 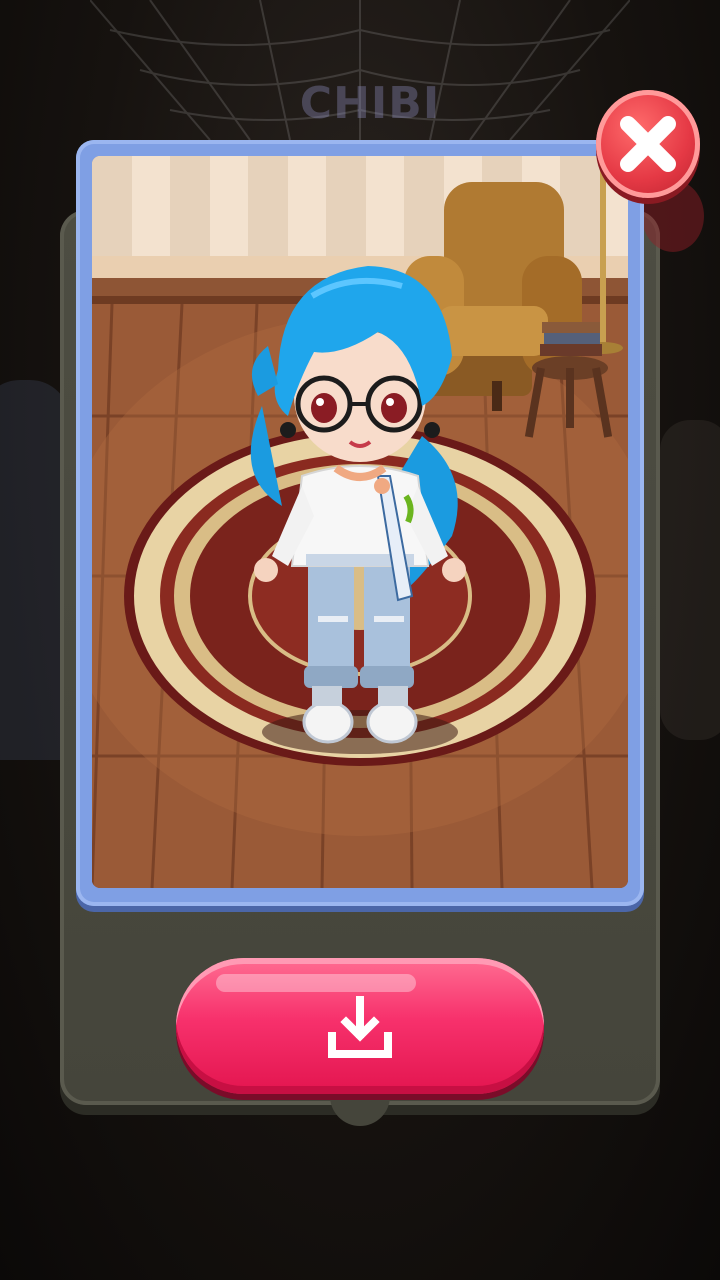 What do you see at coordinates (316, 983) in the screenshot?
I see `button-shine` at bounding box center [316, 983].